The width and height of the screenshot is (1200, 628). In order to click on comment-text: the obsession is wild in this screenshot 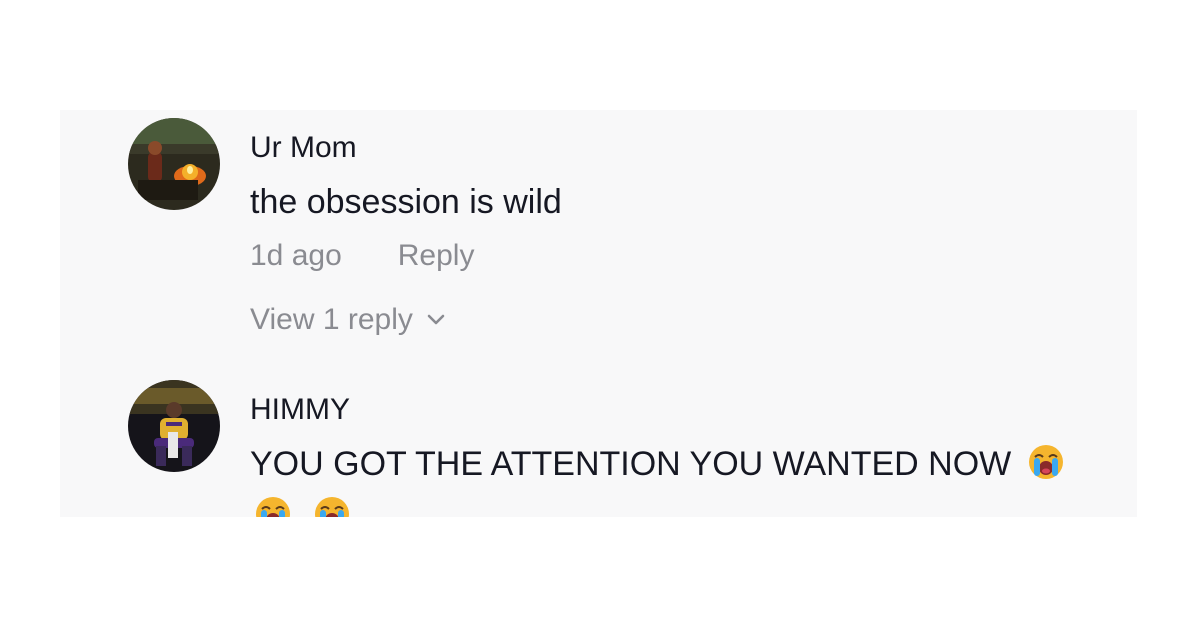, I will do `click(406, 202)`.